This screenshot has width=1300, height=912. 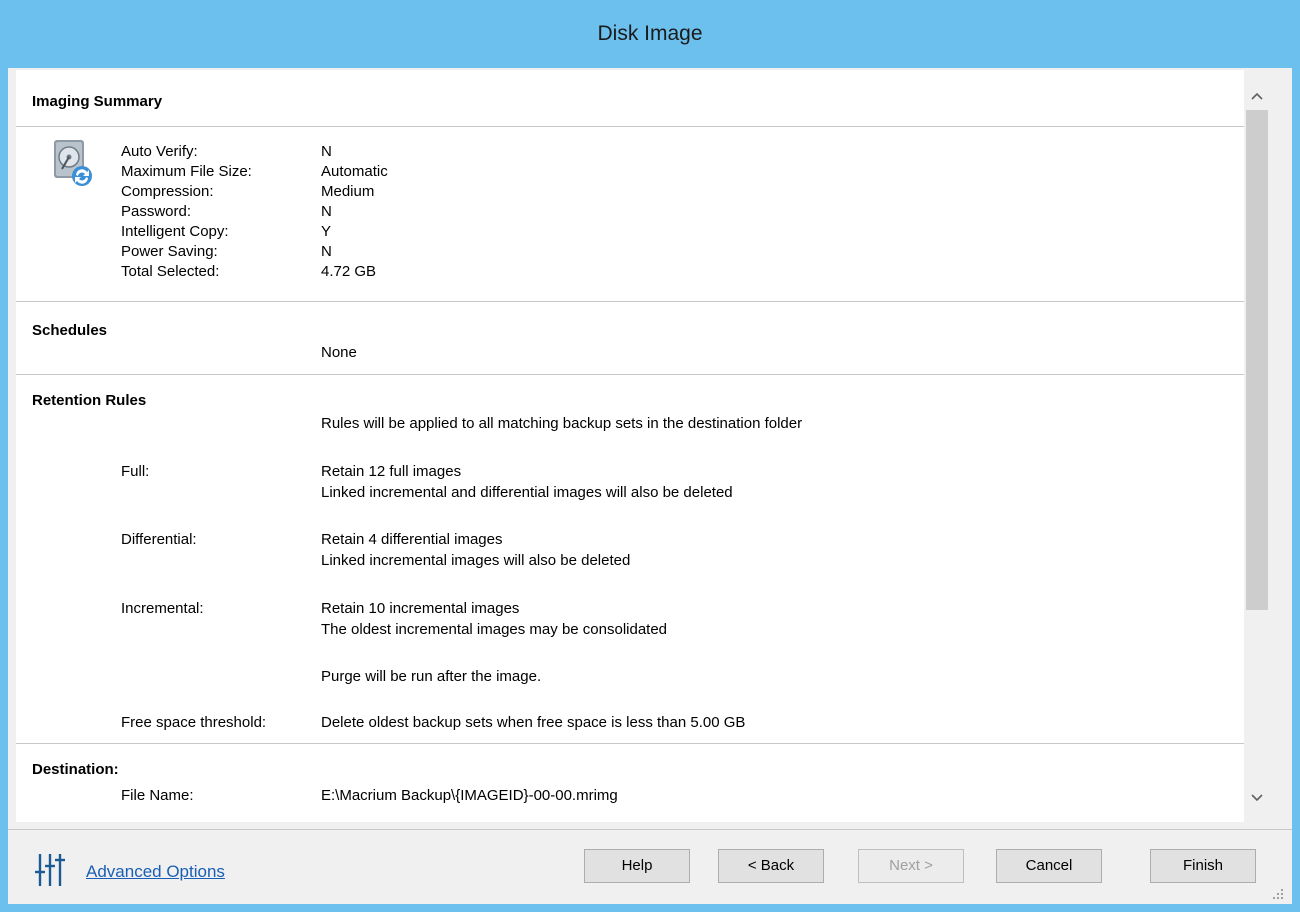 What do you see at coordinates (650, 34) in the screenshot?
I see `window-title: Disk Image` at bounding box center [650, 34].